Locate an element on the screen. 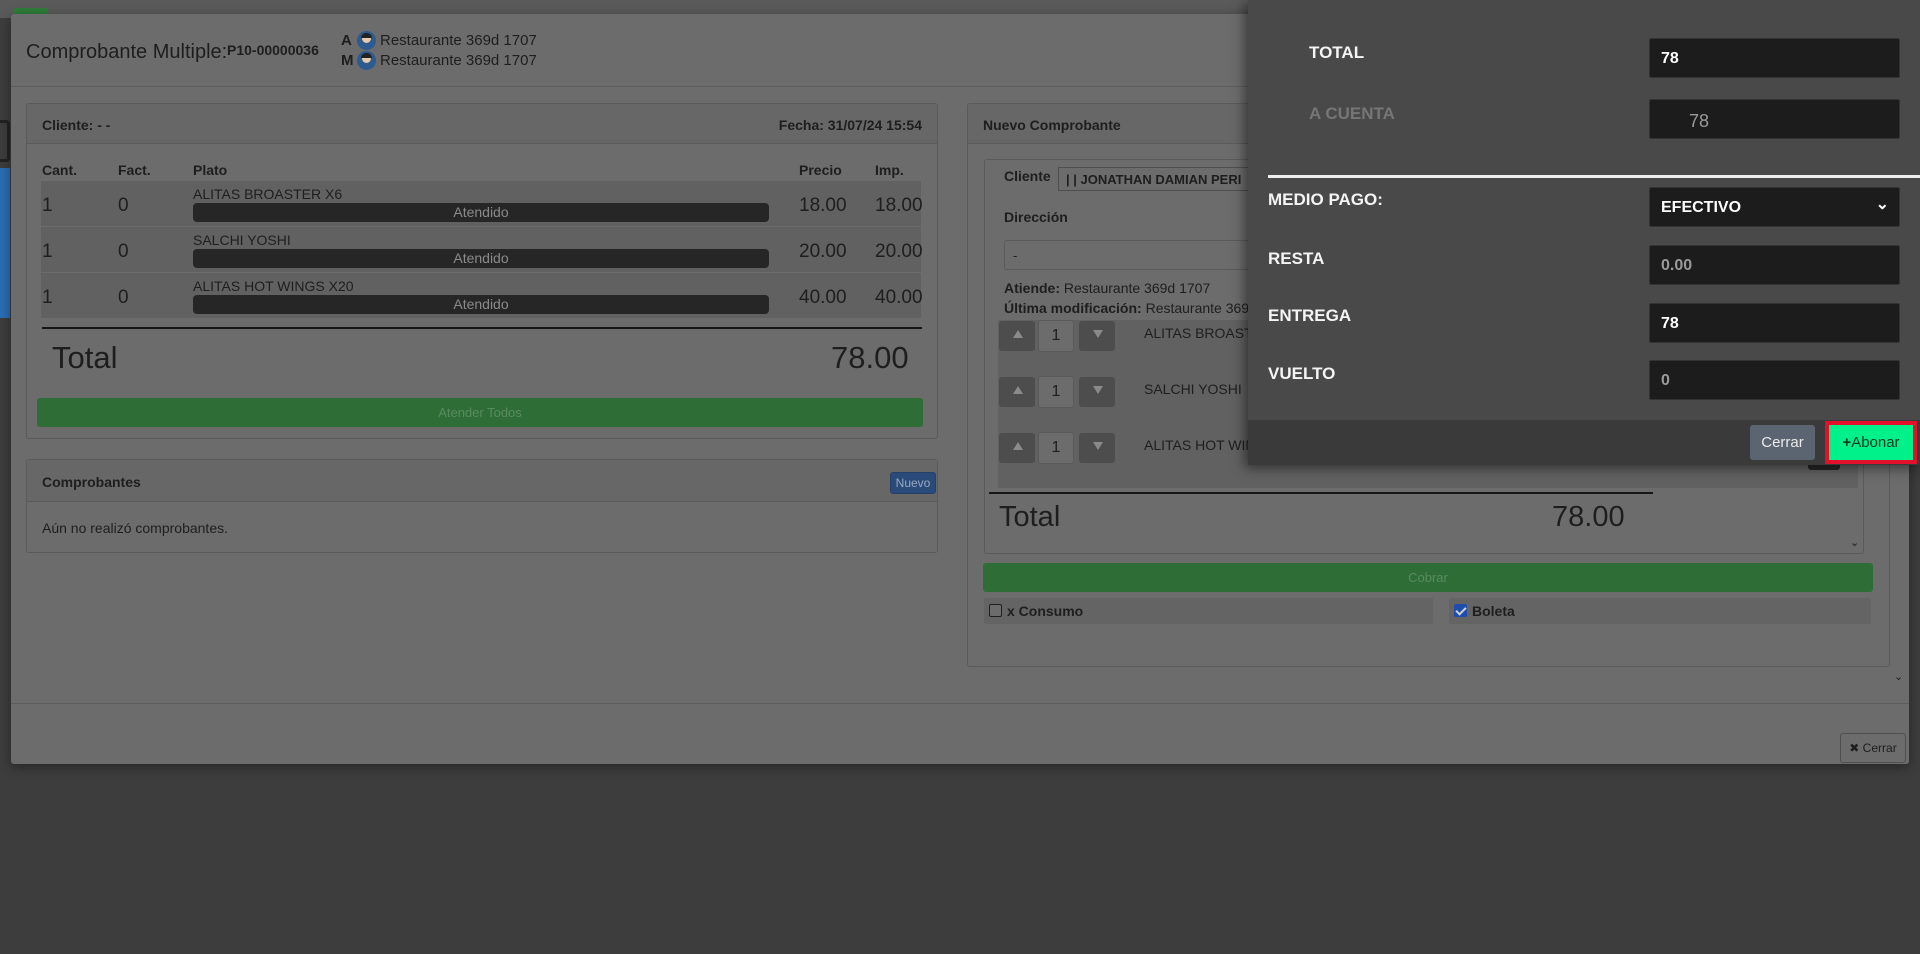 The height and width of the screenshot is (954, 1920). col-header-fact: Fact. is located at coordinates (134, 170).